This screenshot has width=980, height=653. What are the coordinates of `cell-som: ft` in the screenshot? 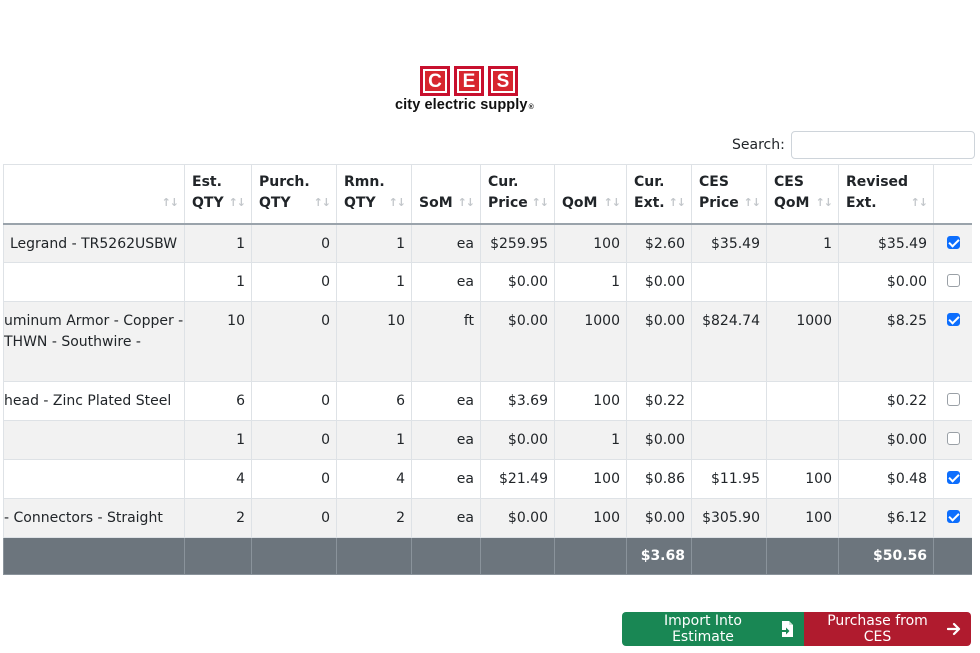 It's located at (446, 341).